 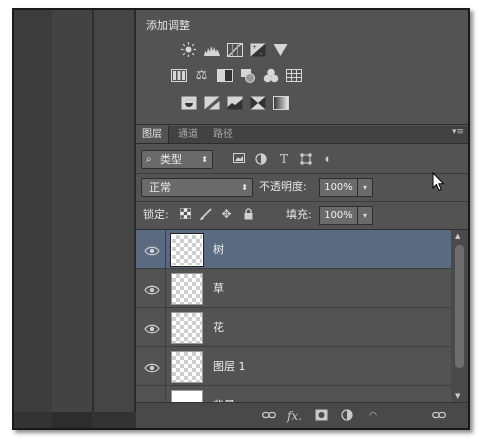 I want to click on lock-position-move-icon: ✥, so click(x=226, y=214).